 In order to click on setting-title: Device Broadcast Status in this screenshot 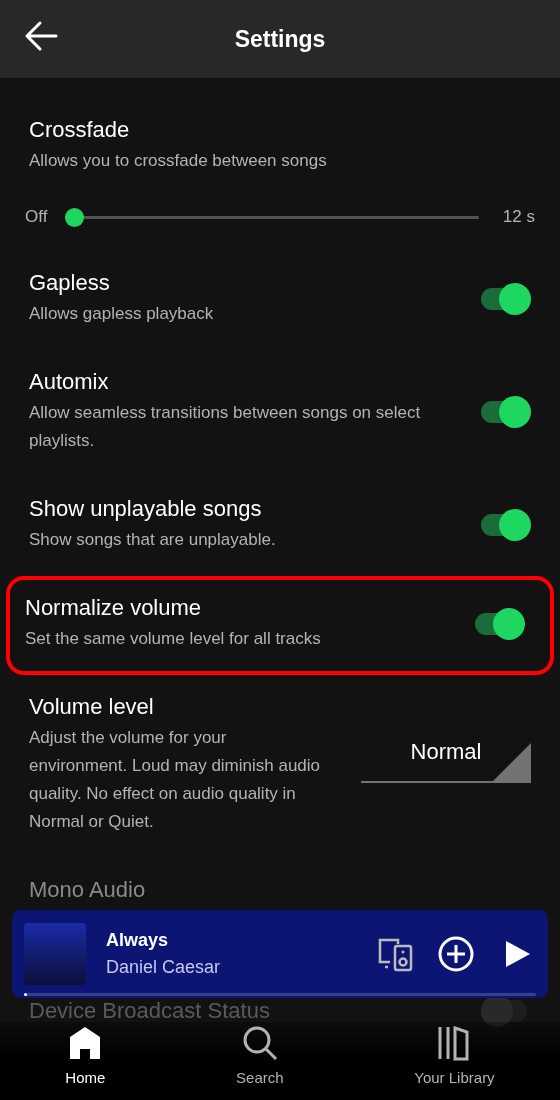, I will do `click(149, 1011)`.